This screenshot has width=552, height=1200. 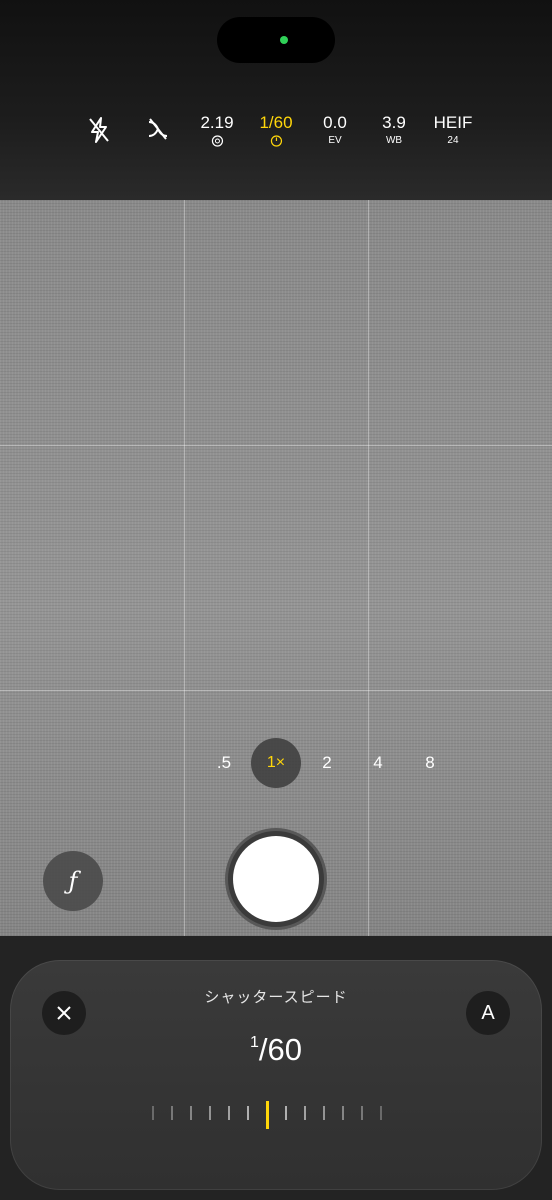 What do you see at coordinates (430, 763) in the screenshot?
I see `zoom-option-8: 8` at bounding box center [430, 763].